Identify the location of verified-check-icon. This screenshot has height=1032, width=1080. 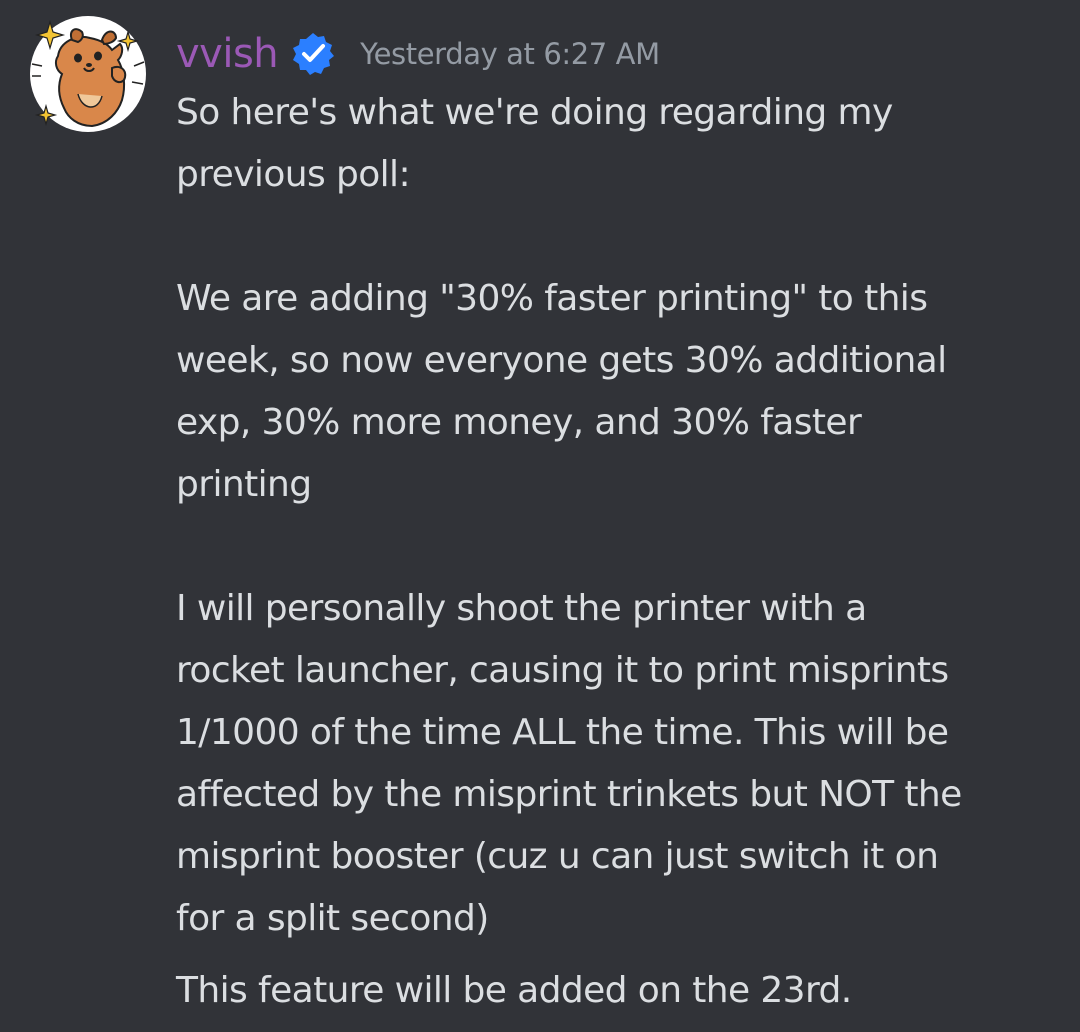
(314, 54).